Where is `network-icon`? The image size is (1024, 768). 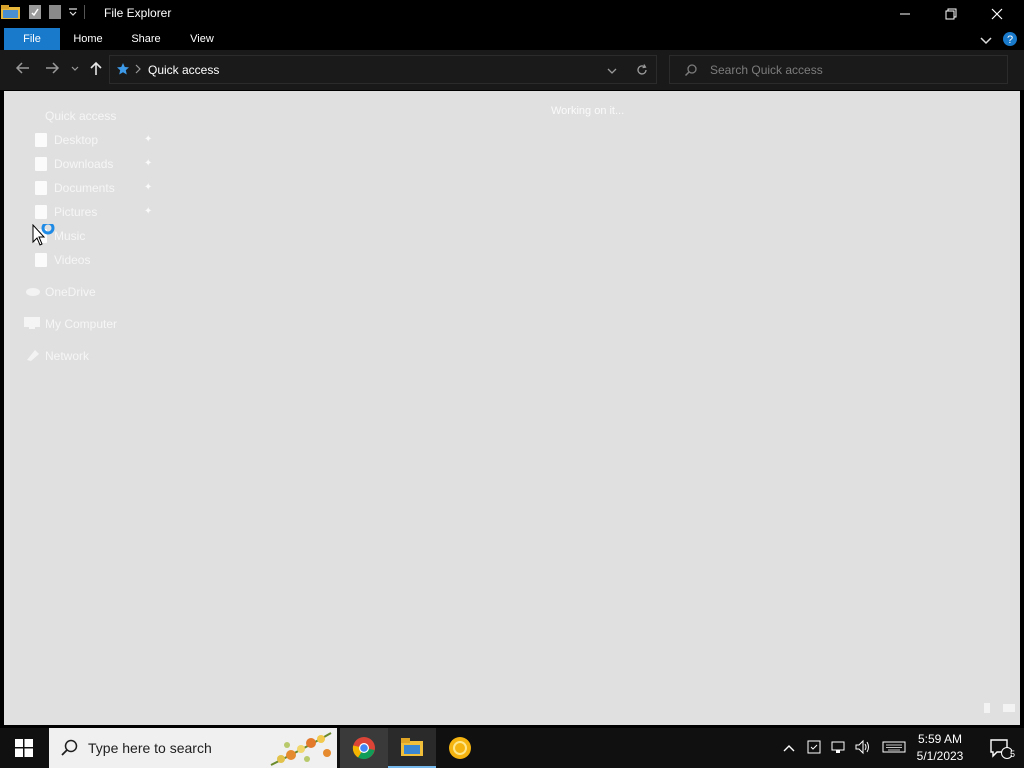
network-icon is located at coordinates (33, 356).